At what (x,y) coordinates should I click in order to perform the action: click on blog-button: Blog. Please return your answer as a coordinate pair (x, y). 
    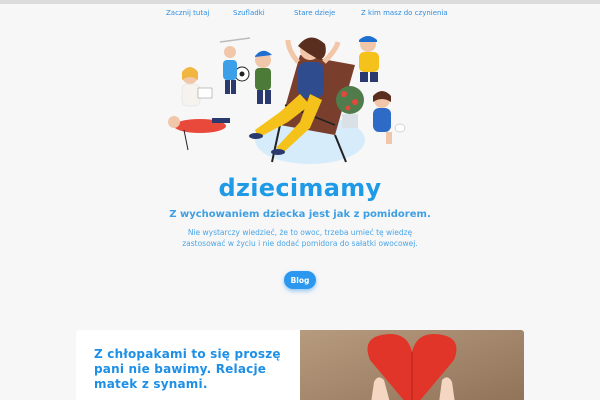
    Looking at the image, I should click on (300, 280).